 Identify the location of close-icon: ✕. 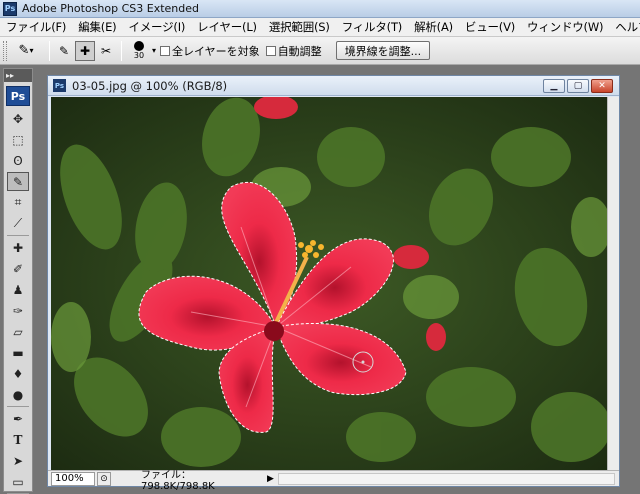
(602, 86).